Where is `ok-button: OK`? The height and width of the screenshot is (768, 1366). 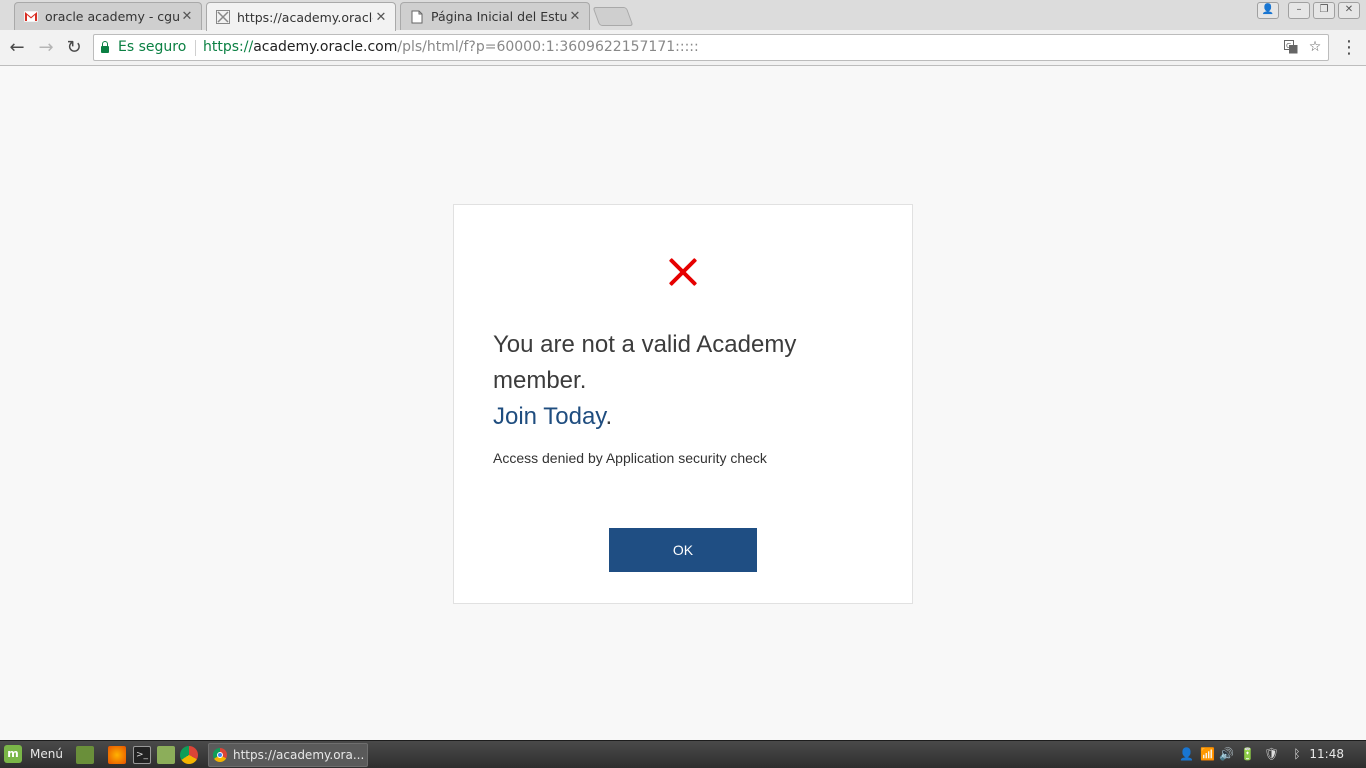 ok-button: OK is located at coordinates (683, 550).